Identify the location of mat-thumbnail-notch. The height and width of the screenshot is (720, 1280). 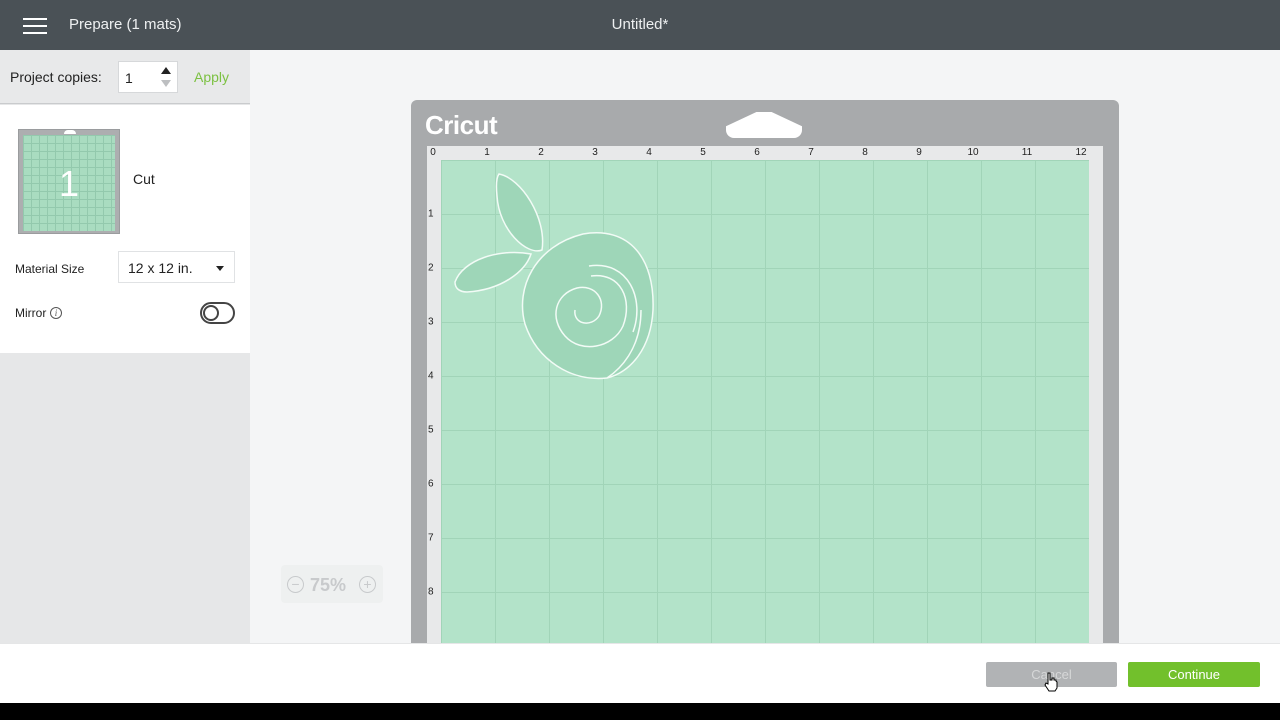
(70, 132).